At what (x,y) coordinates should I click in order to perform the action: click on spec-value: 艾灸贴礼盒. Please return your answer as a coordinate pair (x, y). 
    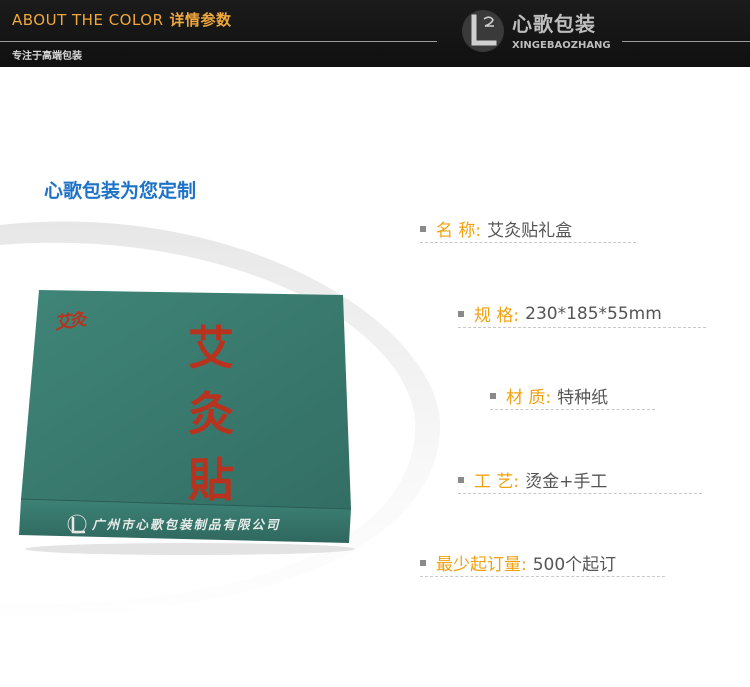
    Looking at the image, I should click on (530, 231).